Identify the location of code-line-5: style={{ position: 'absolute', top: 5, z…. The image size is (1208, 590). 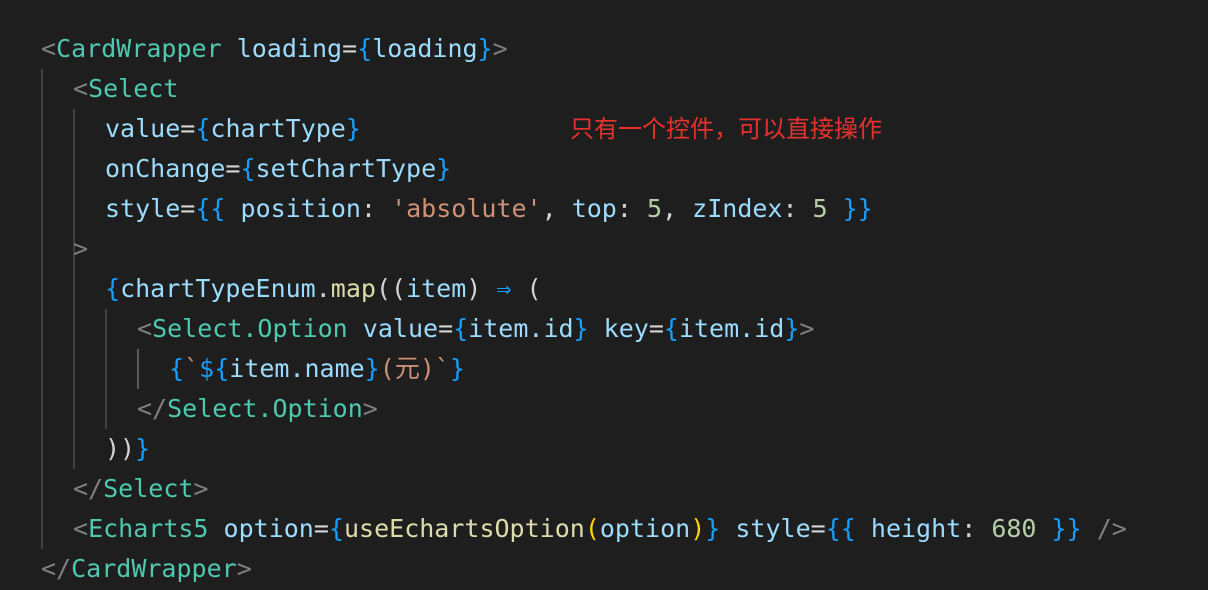
(489, 209).